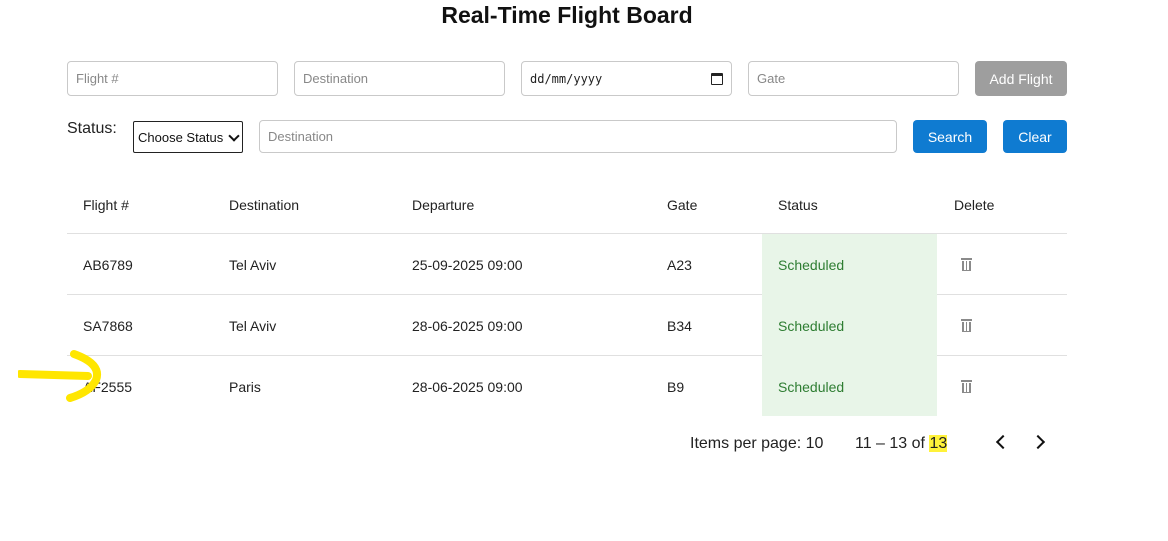  Describe the element at coordinates (578, 136) in the screenshot. I see `destination-filter-input` at that location.